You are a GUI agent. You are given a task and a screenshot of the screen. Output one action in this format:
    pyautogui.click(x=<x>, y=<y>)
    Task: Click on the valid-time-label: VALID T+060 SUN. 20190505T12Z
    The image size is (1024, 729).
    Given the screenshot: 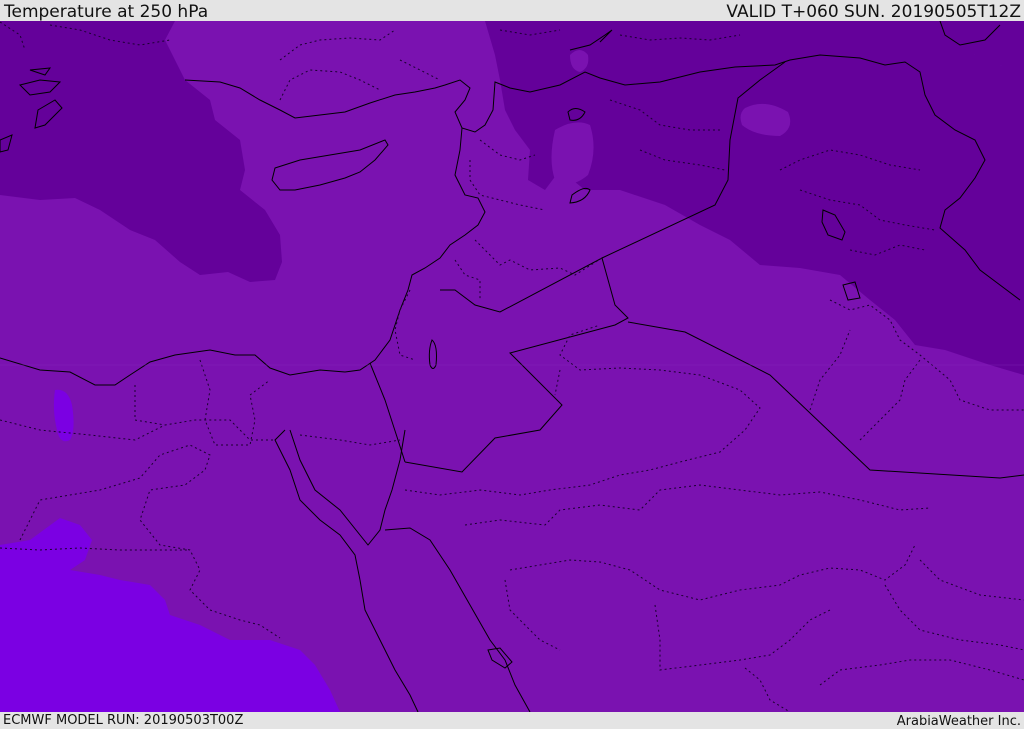 What is the action you would take?
    pyautogui.click(x=873, y=12)
    